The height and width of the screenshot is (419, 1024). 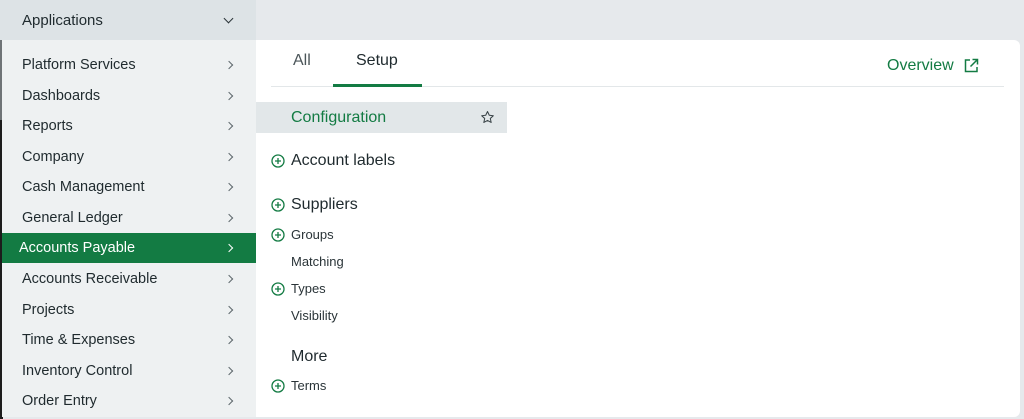 What do you see at coordinates (312, 234) in the screenshot?
I see `groups-link: Groups` at bounding box center [312, 234].